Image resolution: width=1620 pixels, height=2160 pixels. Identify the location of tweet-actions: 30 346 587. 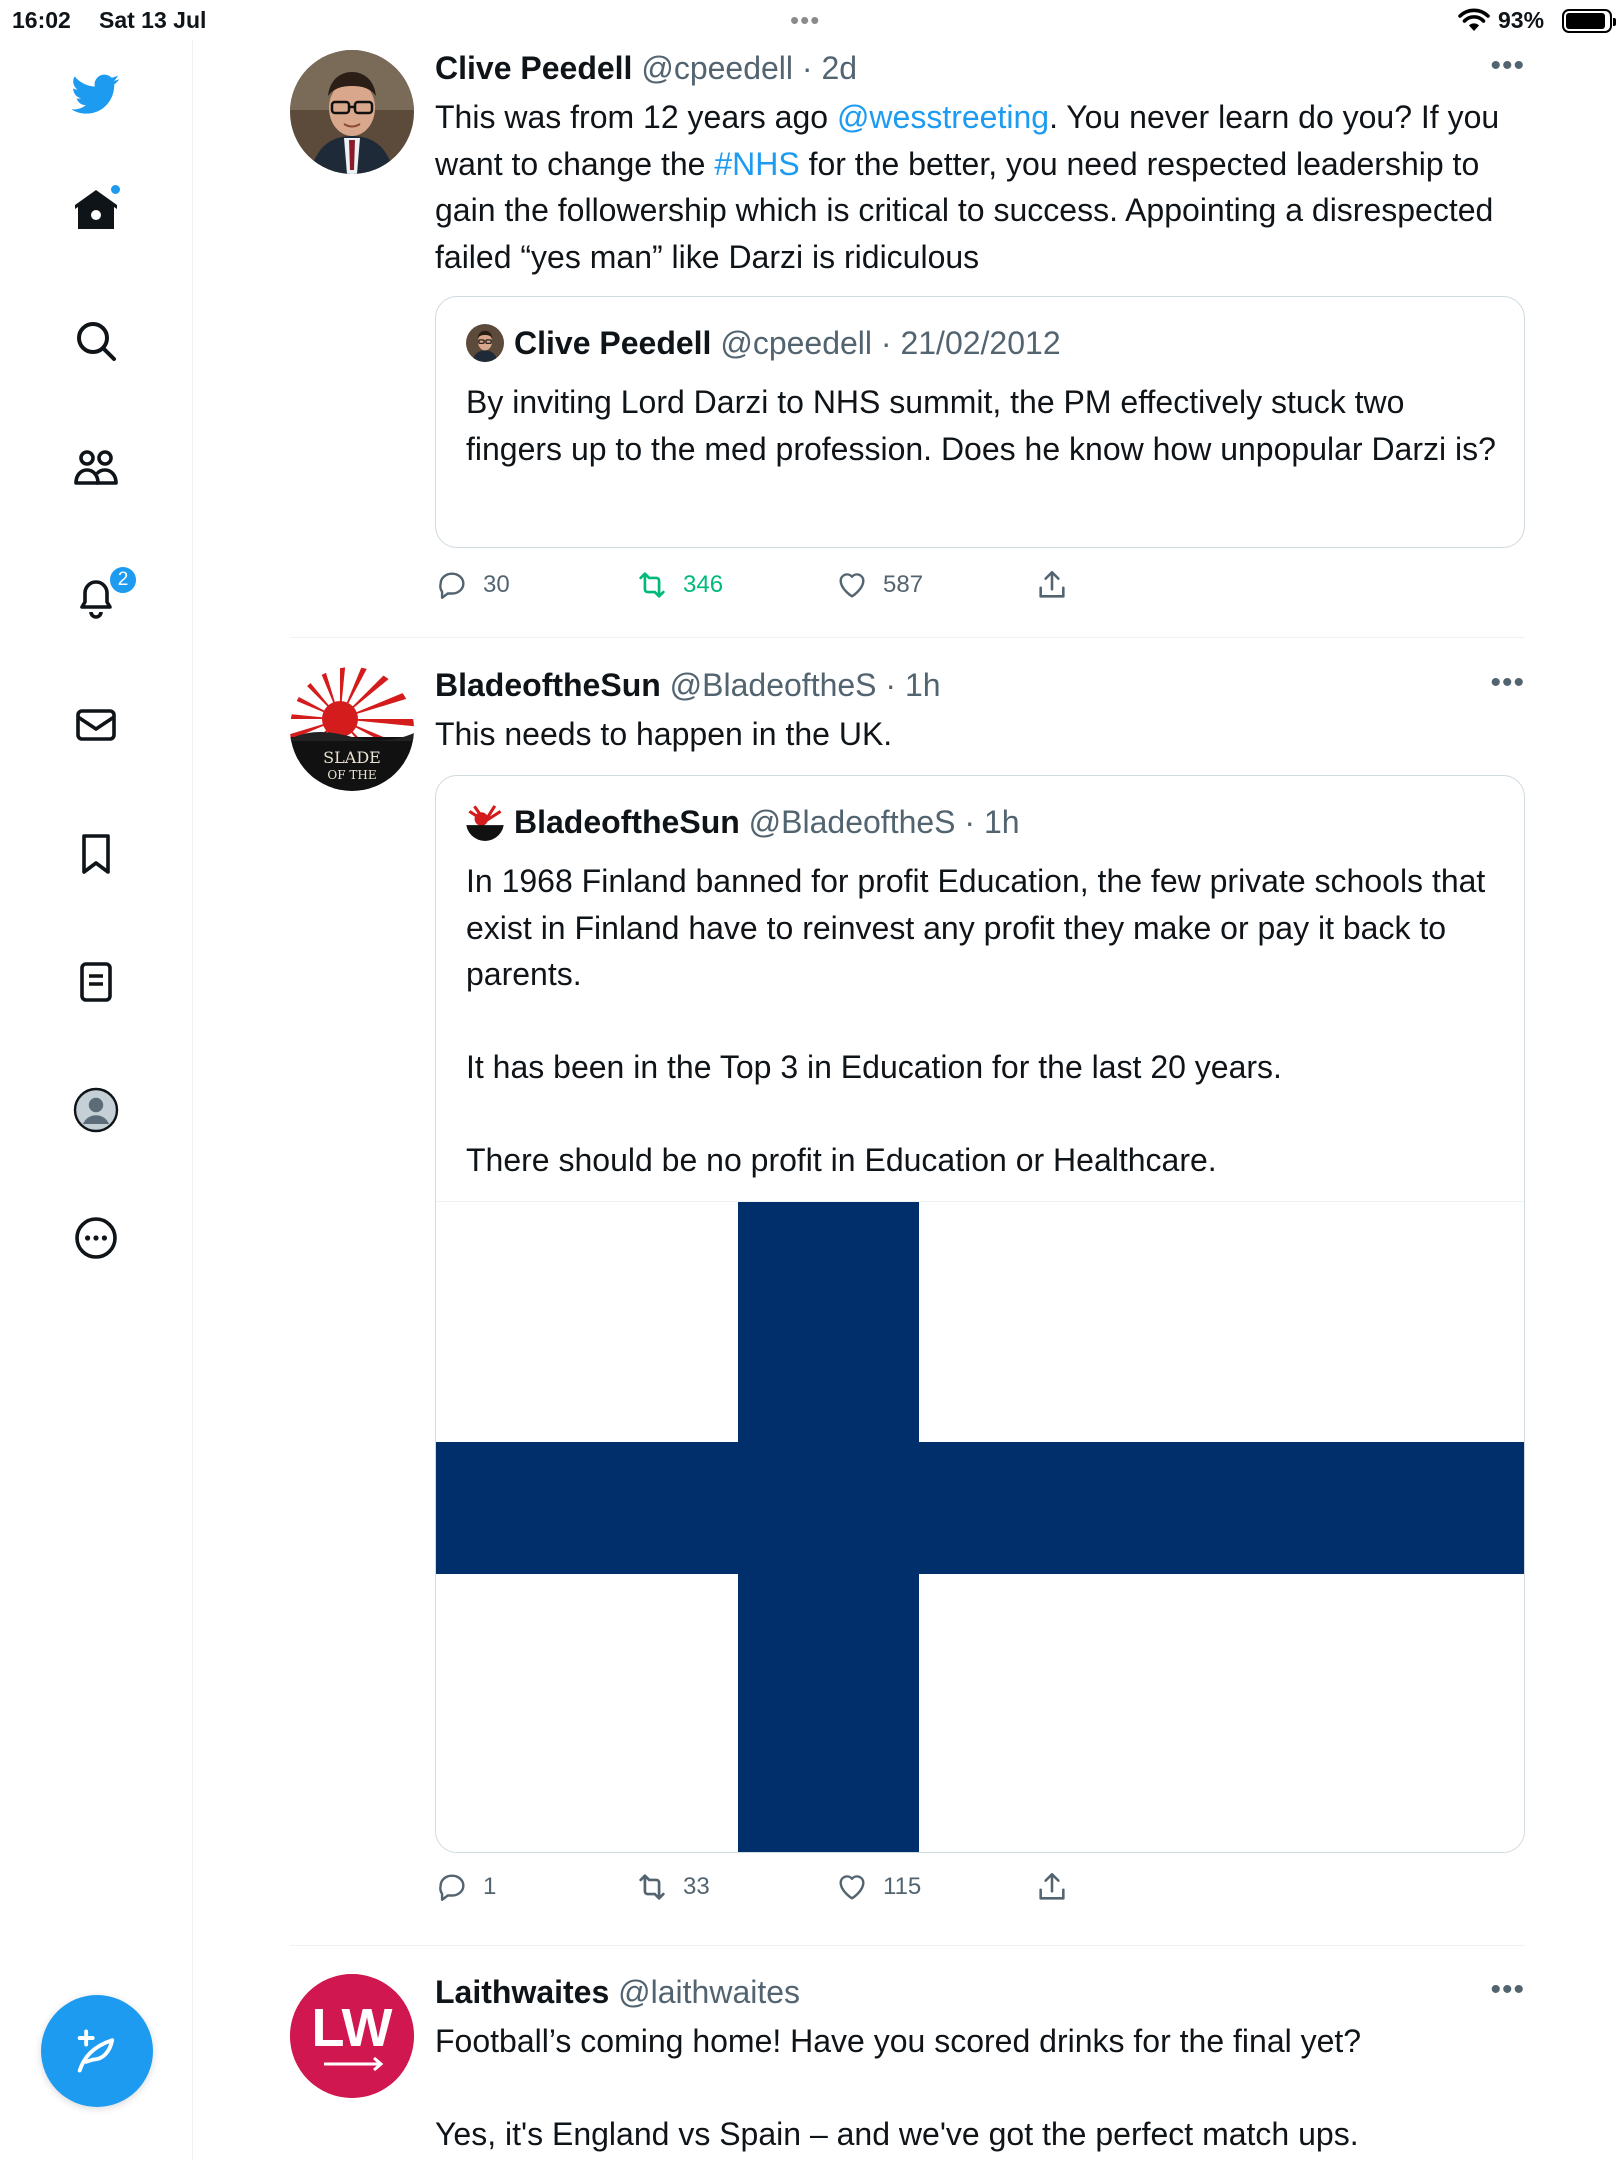
(885, 588).